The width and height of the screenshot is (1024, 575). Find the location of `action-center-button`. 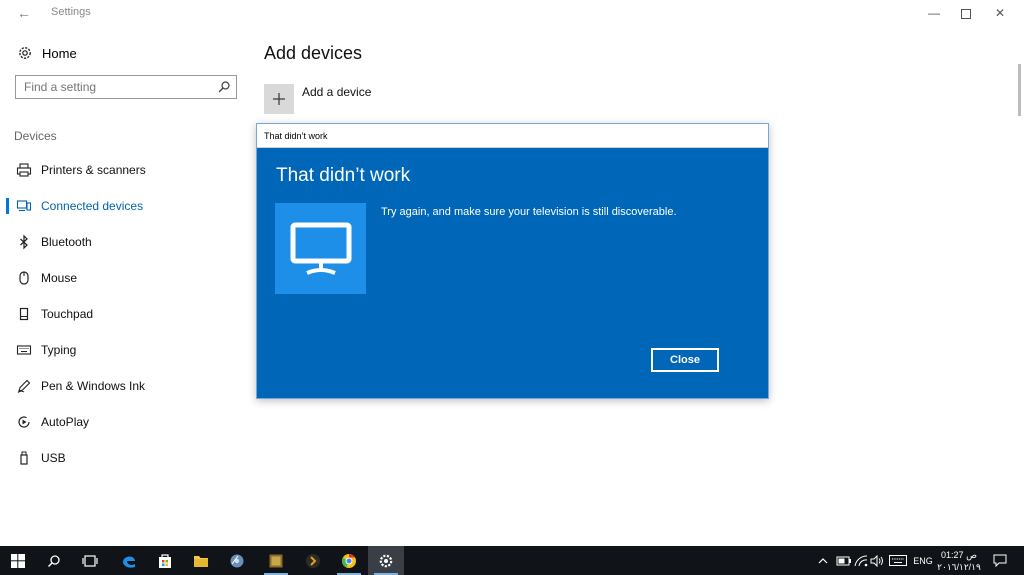

action-center-button is located at coordinates (1000, 560).